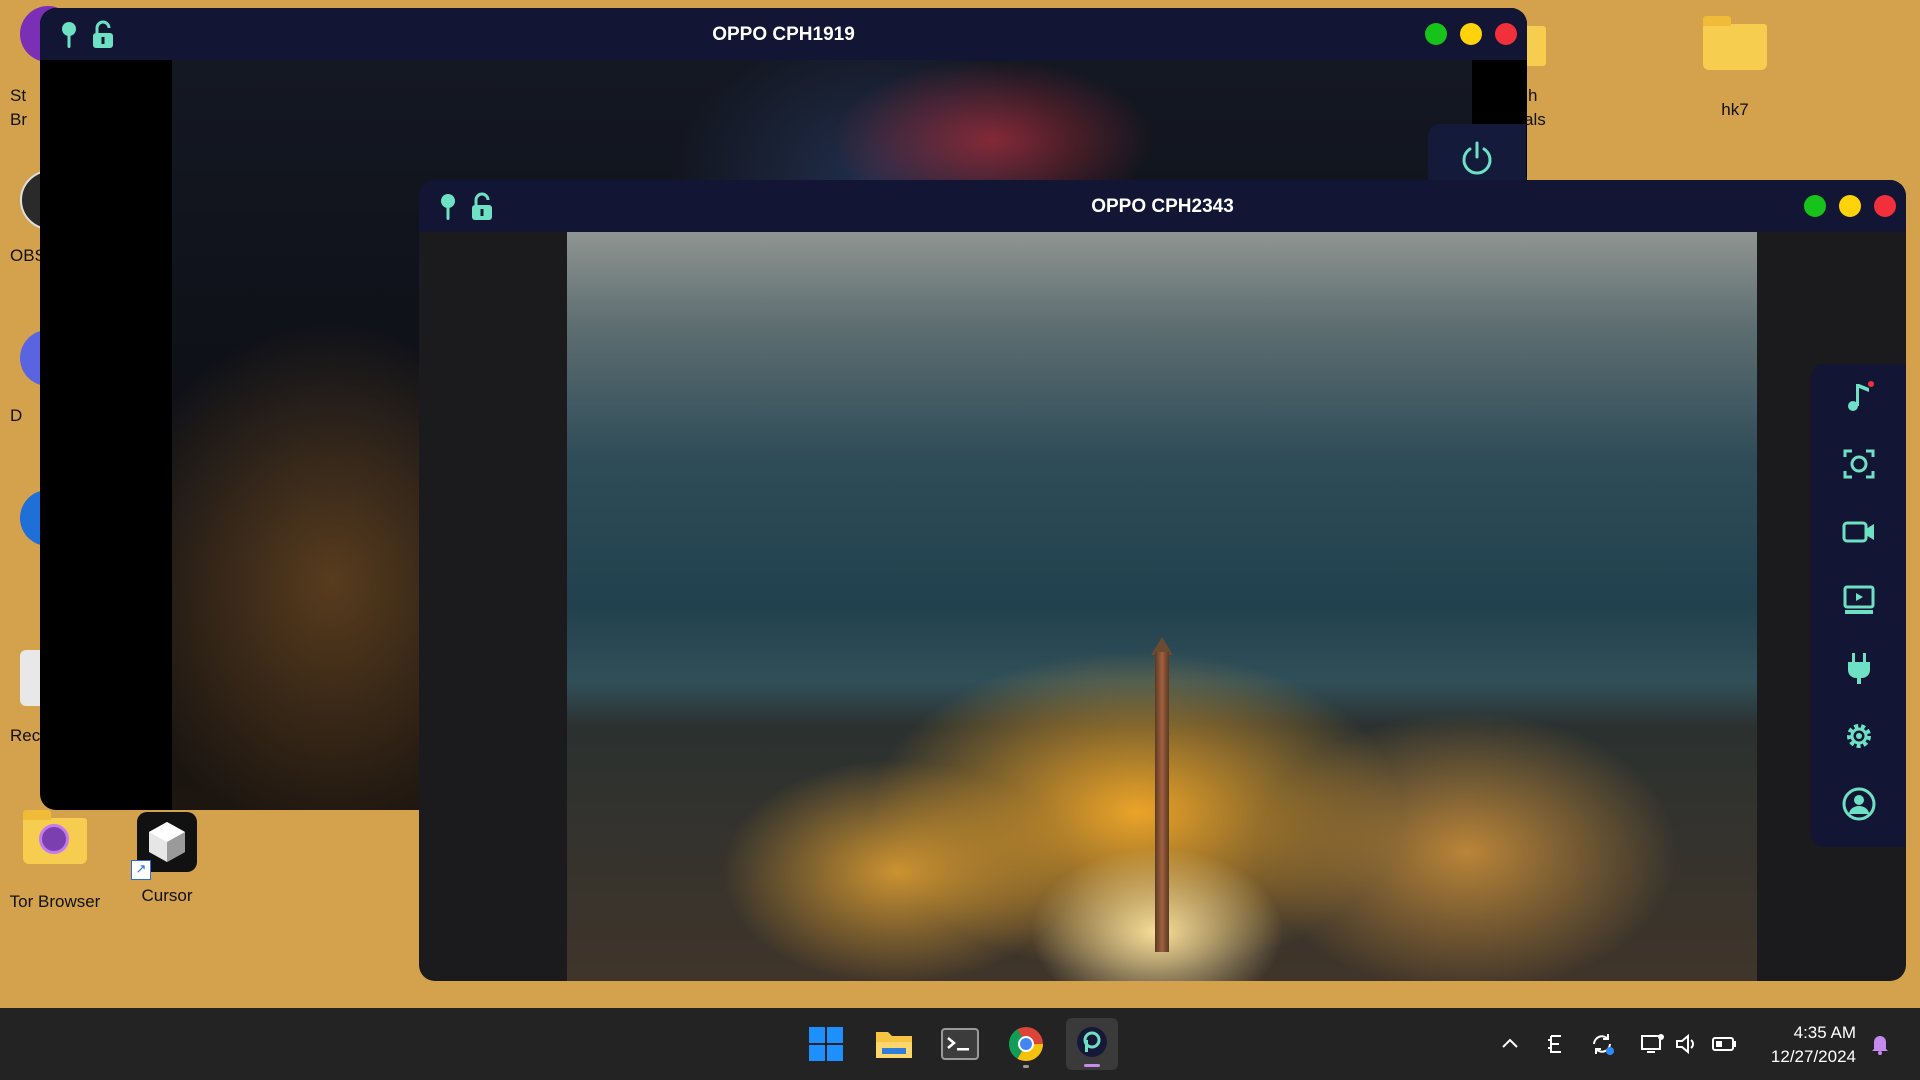 The height and width of the screenshot is (1080, 1920). I want to click on screen-cast-icon, so click(1859, 600).